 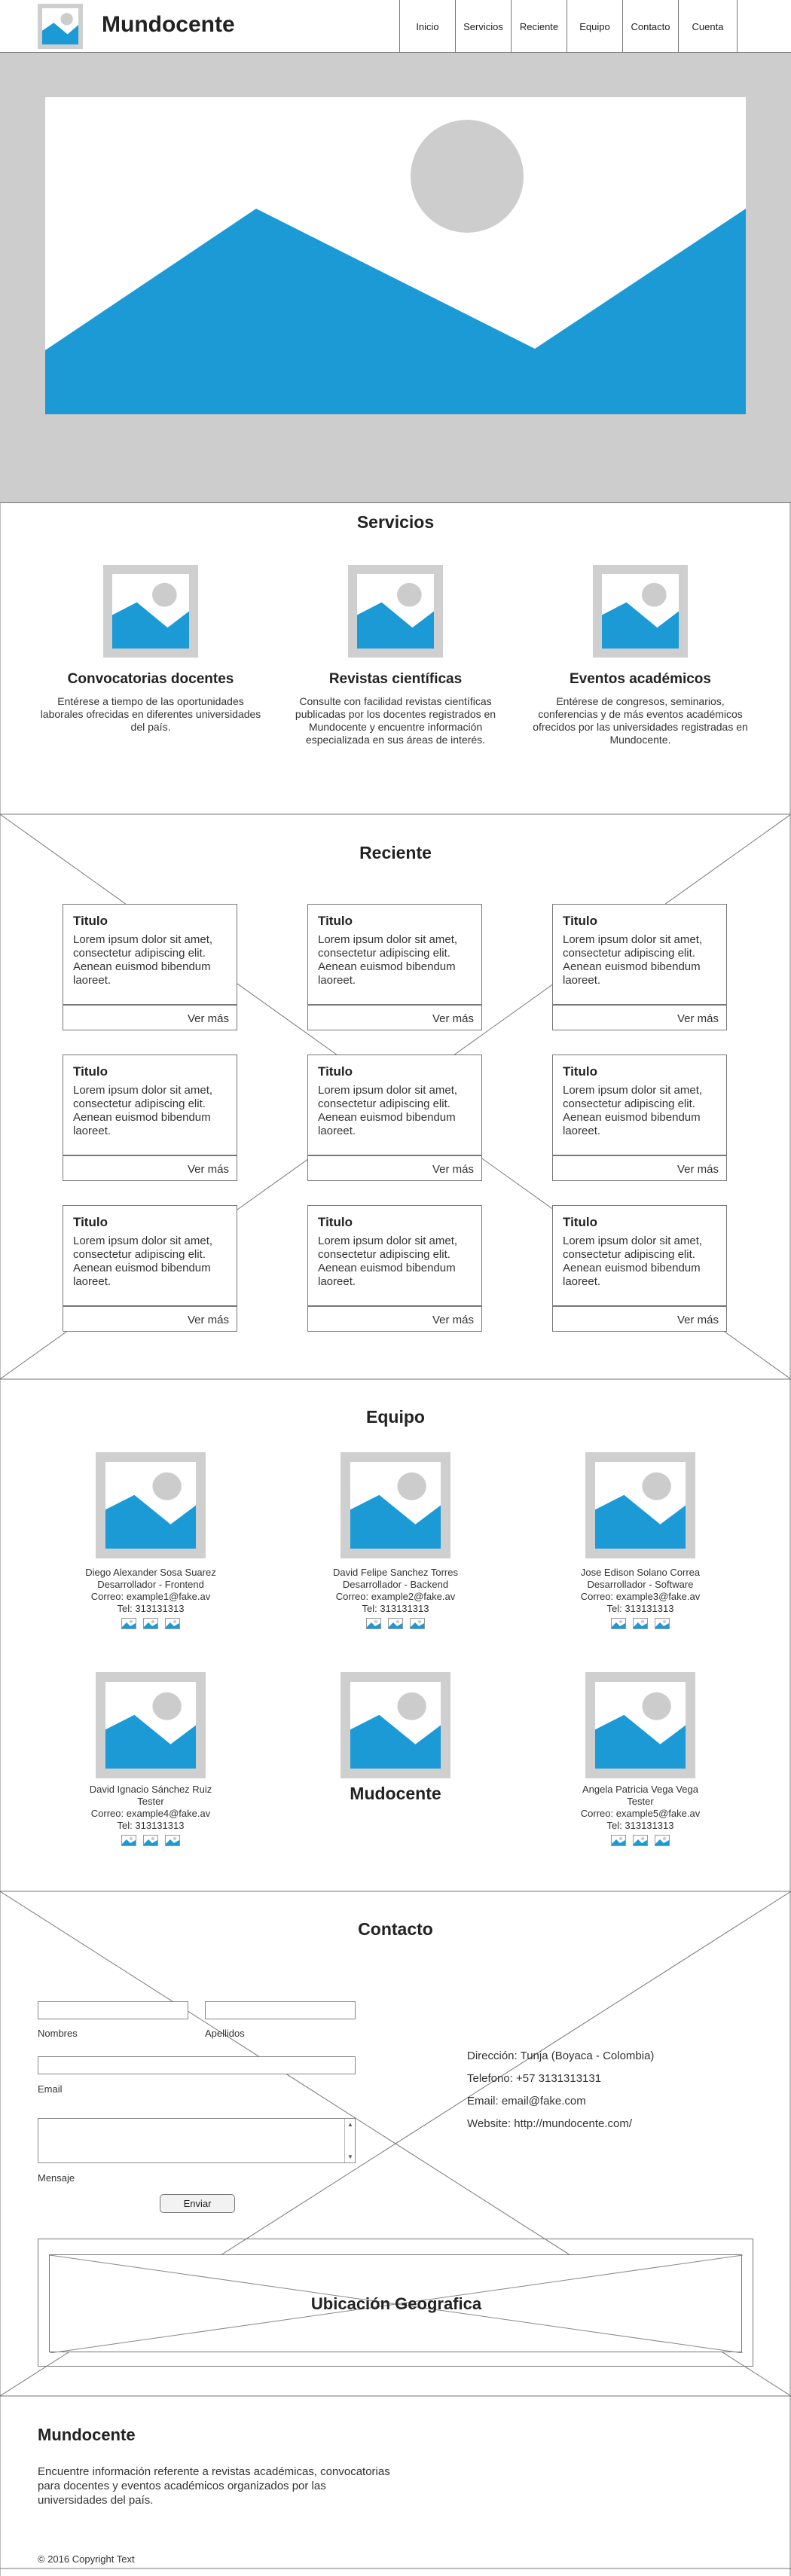 What do you see at coordinates (539, 27) in the screenshot?
I see `nav-reciente: Reciente` at bounding box center [539, 27].